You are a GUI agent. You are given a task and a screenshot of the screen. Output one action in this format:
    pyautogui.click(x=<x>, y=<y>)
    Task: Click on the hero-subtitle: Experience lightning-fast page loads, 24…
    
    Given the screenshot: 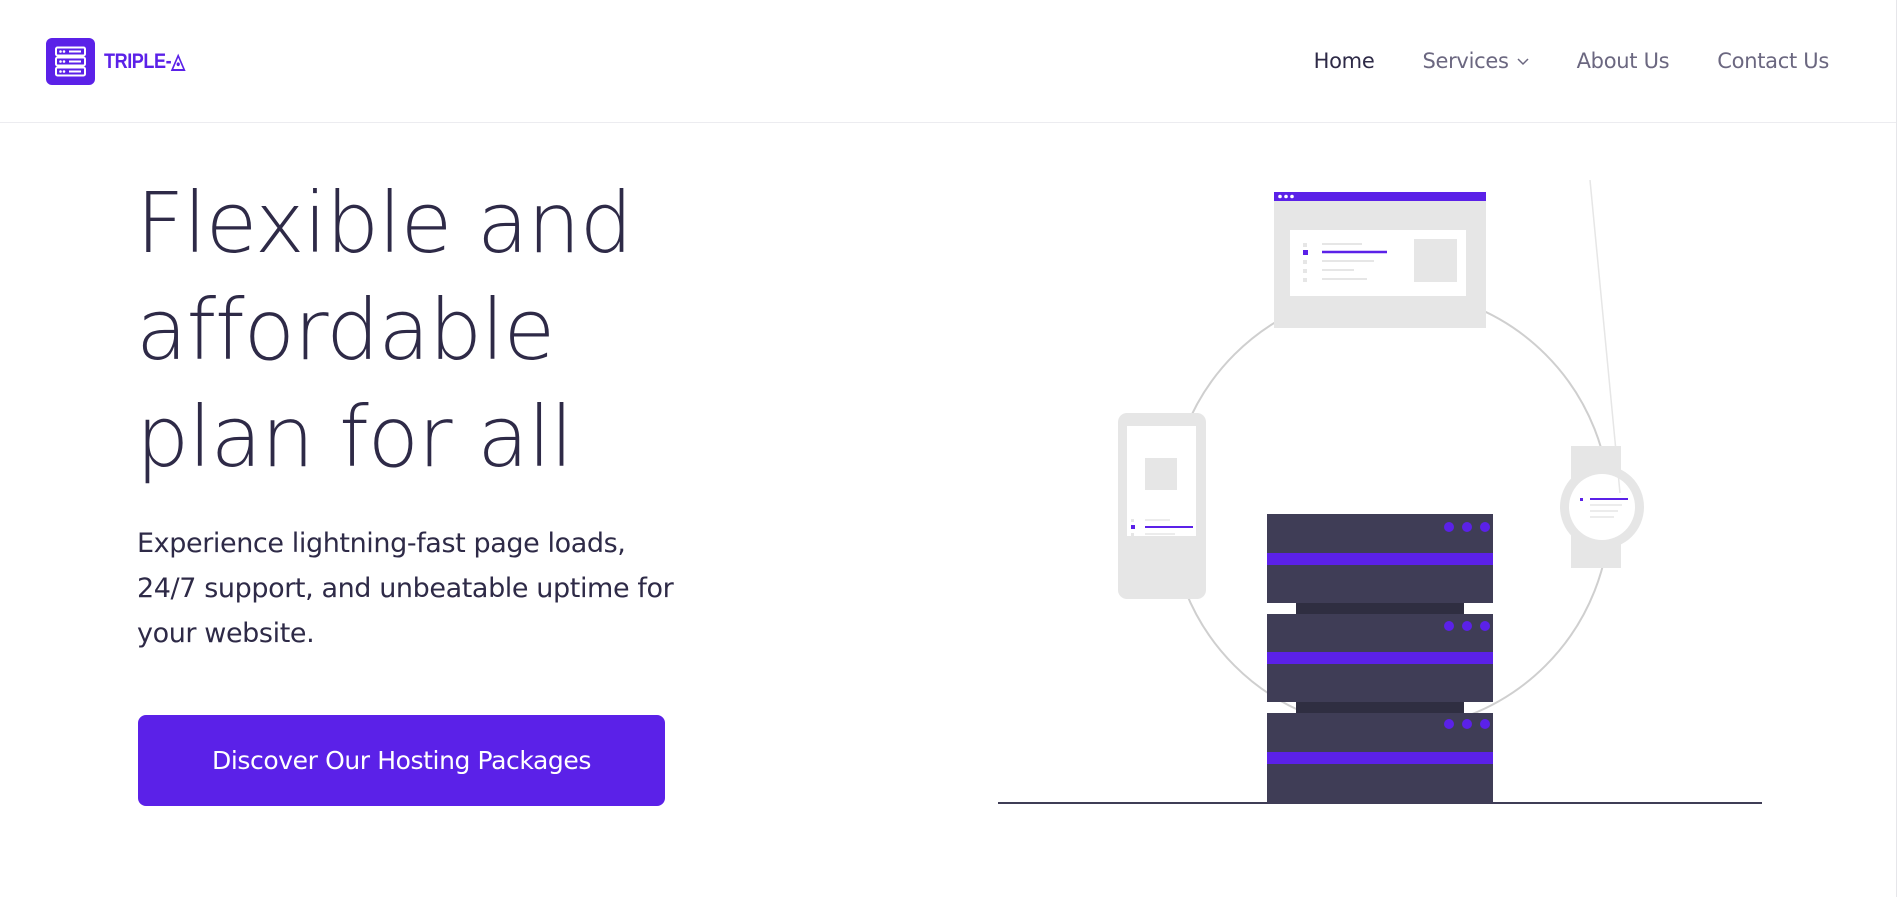 What is the action you would take?
    pyautogui.click(x=437, y=588)
    